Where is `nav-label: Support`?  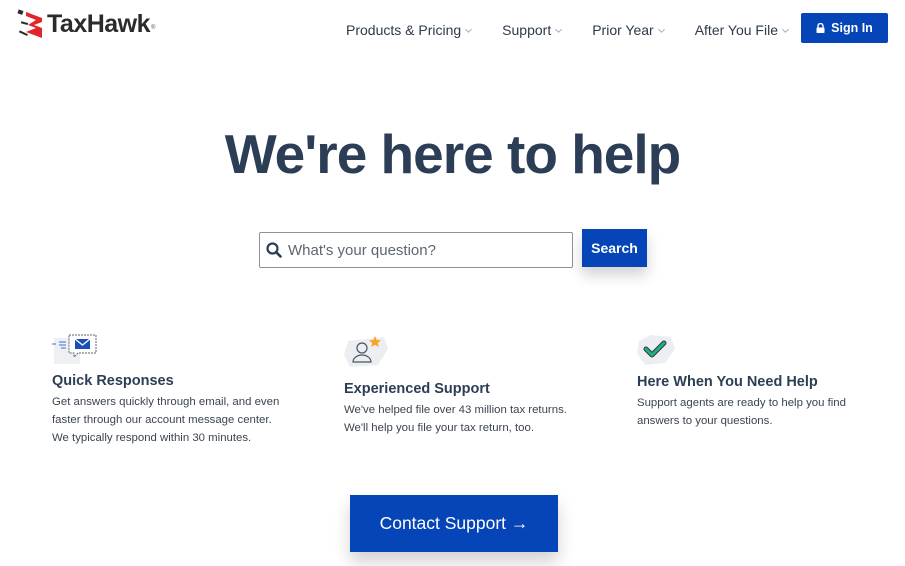 nav-label: Support is located at coordinates (527, 30).